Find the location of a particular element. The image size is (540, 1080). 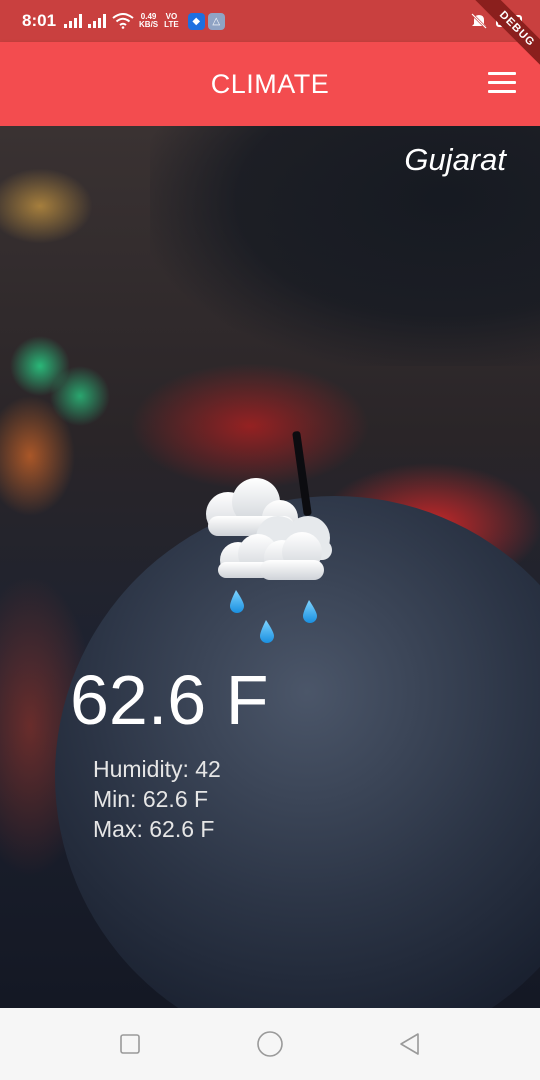

net-speed: 0.49 KB/S is located at coordinates (148, 21).